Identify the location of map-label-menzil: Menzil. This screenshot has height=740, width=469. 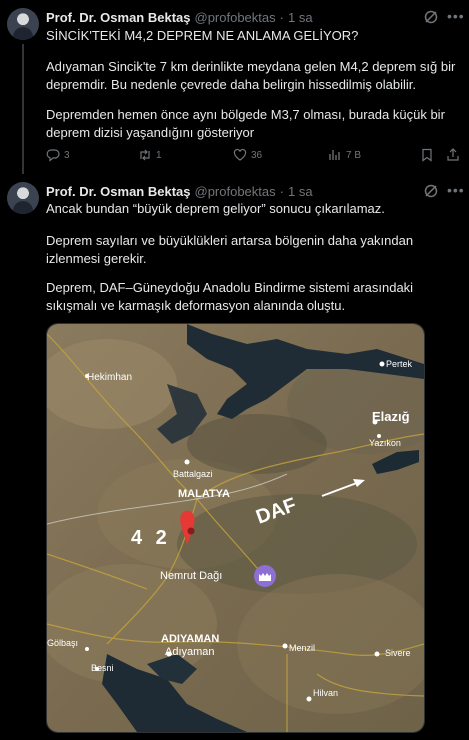
(302, 648).